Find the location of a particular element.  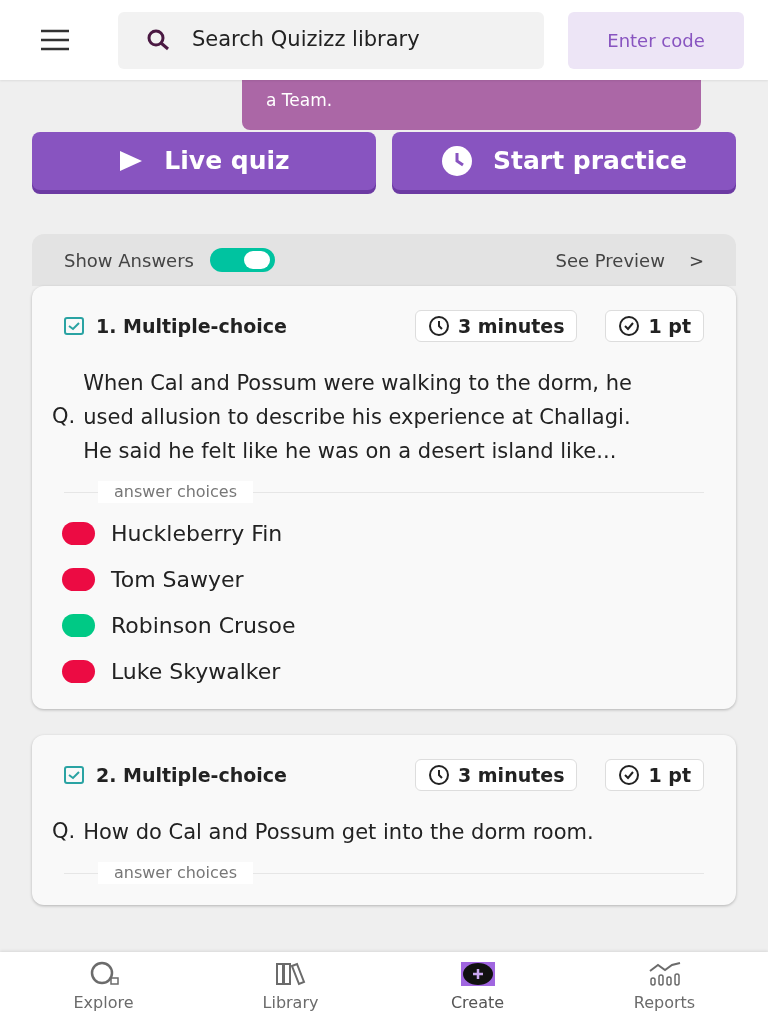

plus-icon is located at coordinates (477, 974).